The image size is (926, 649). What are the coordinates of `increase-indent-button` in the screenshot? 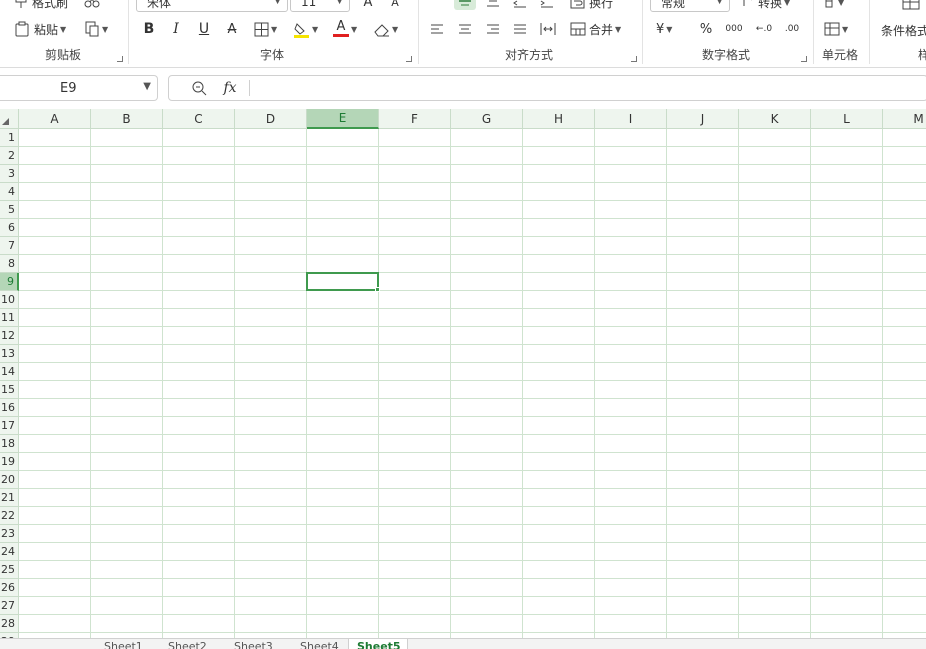 It's located at (547, 5).